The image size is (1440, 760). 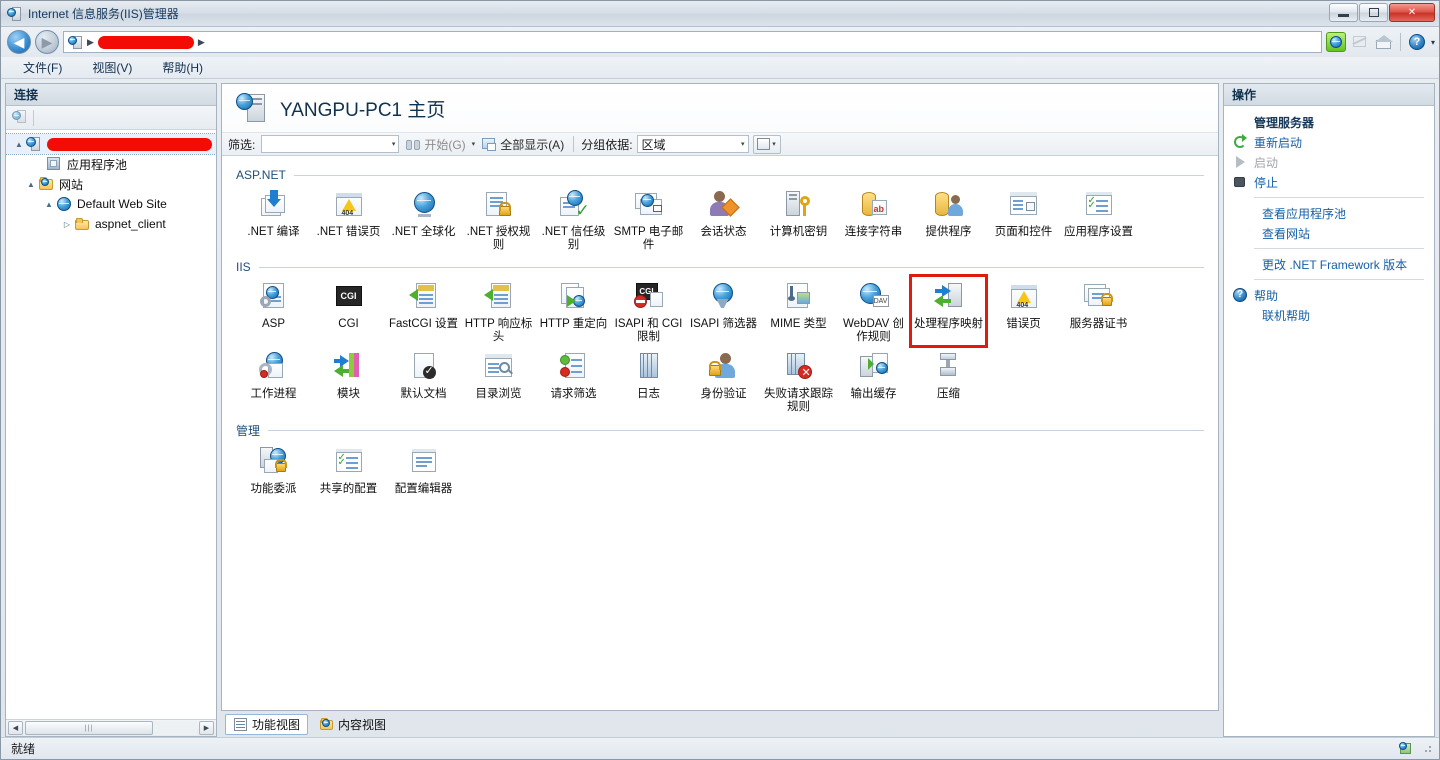 What do you see at coordinates (273, 311) in the screenshot?
I see `feature-asp: ASP` at bounding box center [273, 311].